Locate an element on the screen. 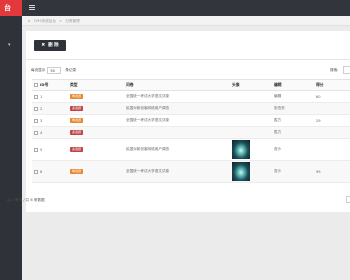  table-header-row: ID号 类型 问卷 头像 编辑 得分 is located at coordinates (191, 85).